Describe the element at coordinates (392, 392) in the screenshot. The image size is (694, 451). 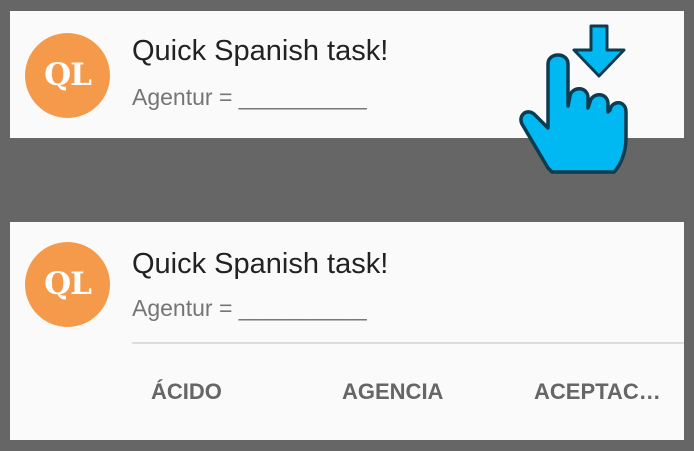
I see `action-button-agencia: AGENCIA` at that location.